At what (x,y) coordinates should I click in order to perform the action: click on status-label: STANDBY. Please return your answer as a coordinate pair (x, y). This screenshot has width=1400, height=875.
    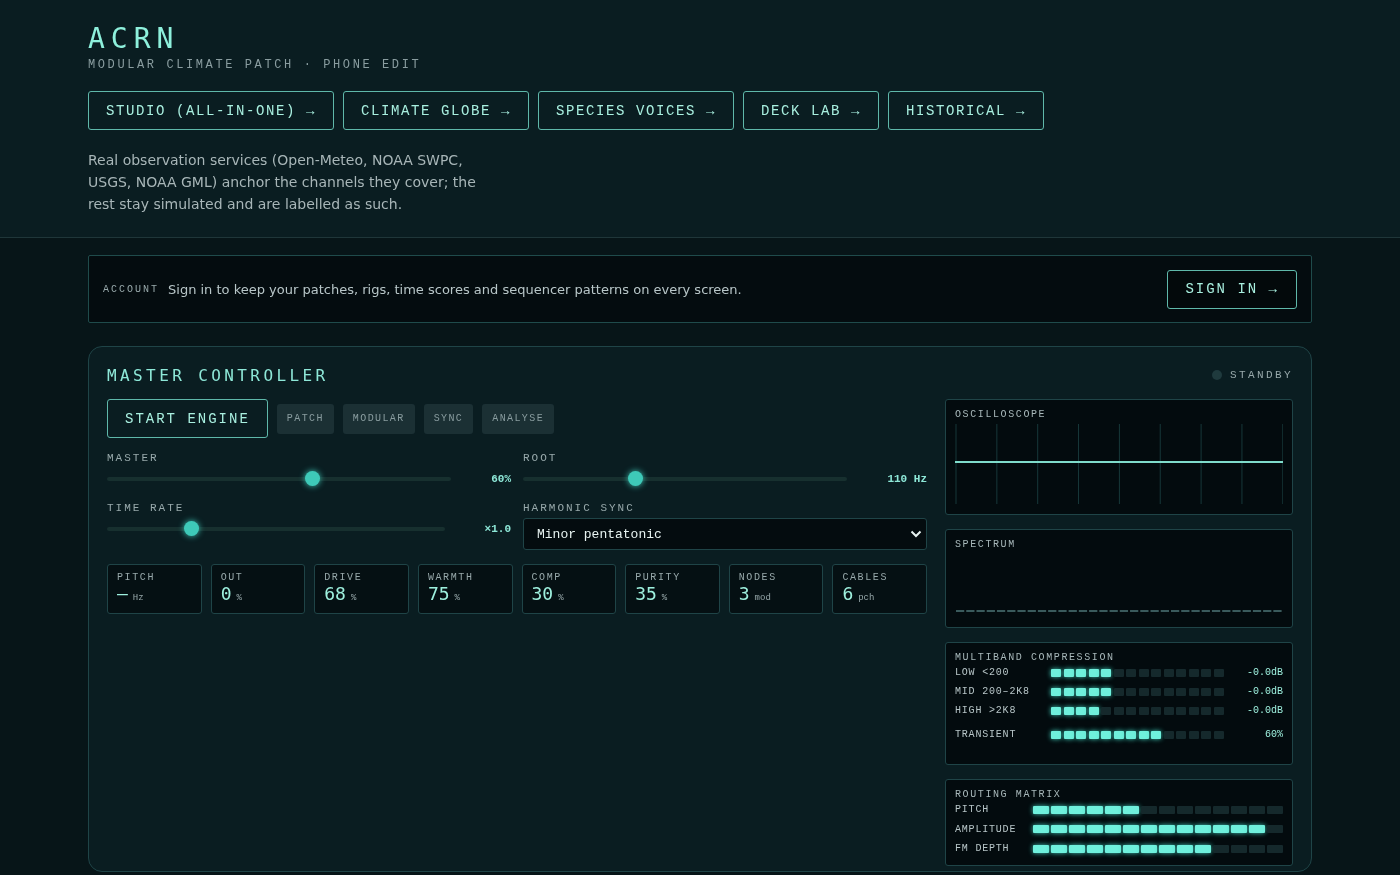
    Looking at the image, I should click on (1261, 375).